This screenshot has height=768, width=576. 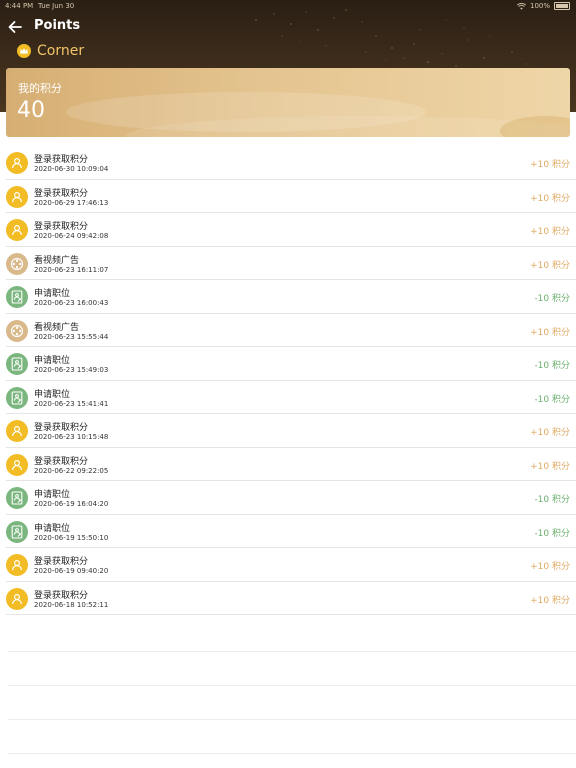 I want to click on record-time: 2020-06-19 16:04:20, so click(x=71, y=504).